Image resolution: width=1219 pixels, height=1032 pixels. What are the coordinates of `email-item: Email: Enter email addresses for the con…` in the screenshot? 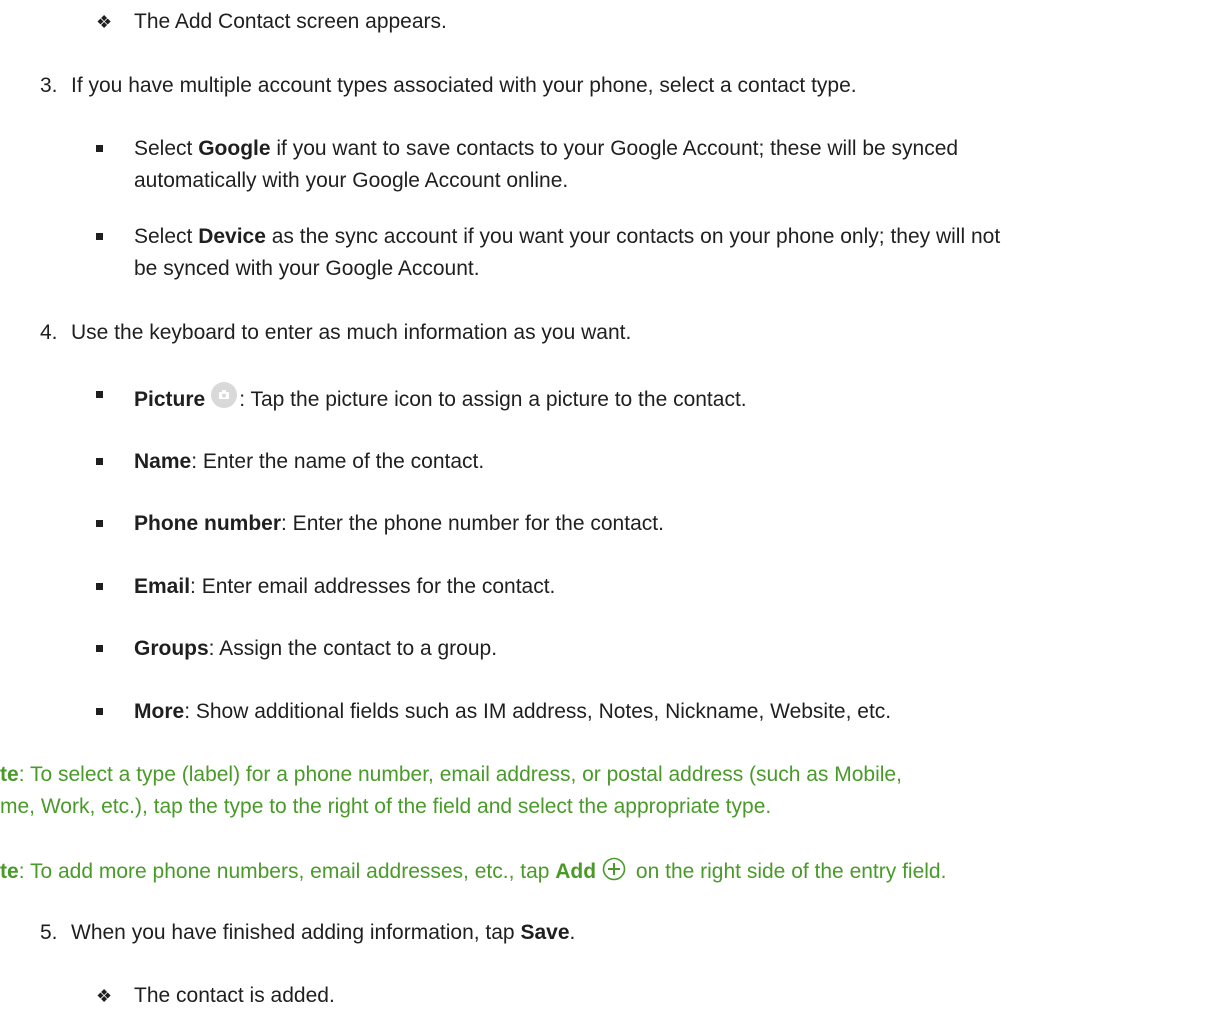 It's located at (345, 586).